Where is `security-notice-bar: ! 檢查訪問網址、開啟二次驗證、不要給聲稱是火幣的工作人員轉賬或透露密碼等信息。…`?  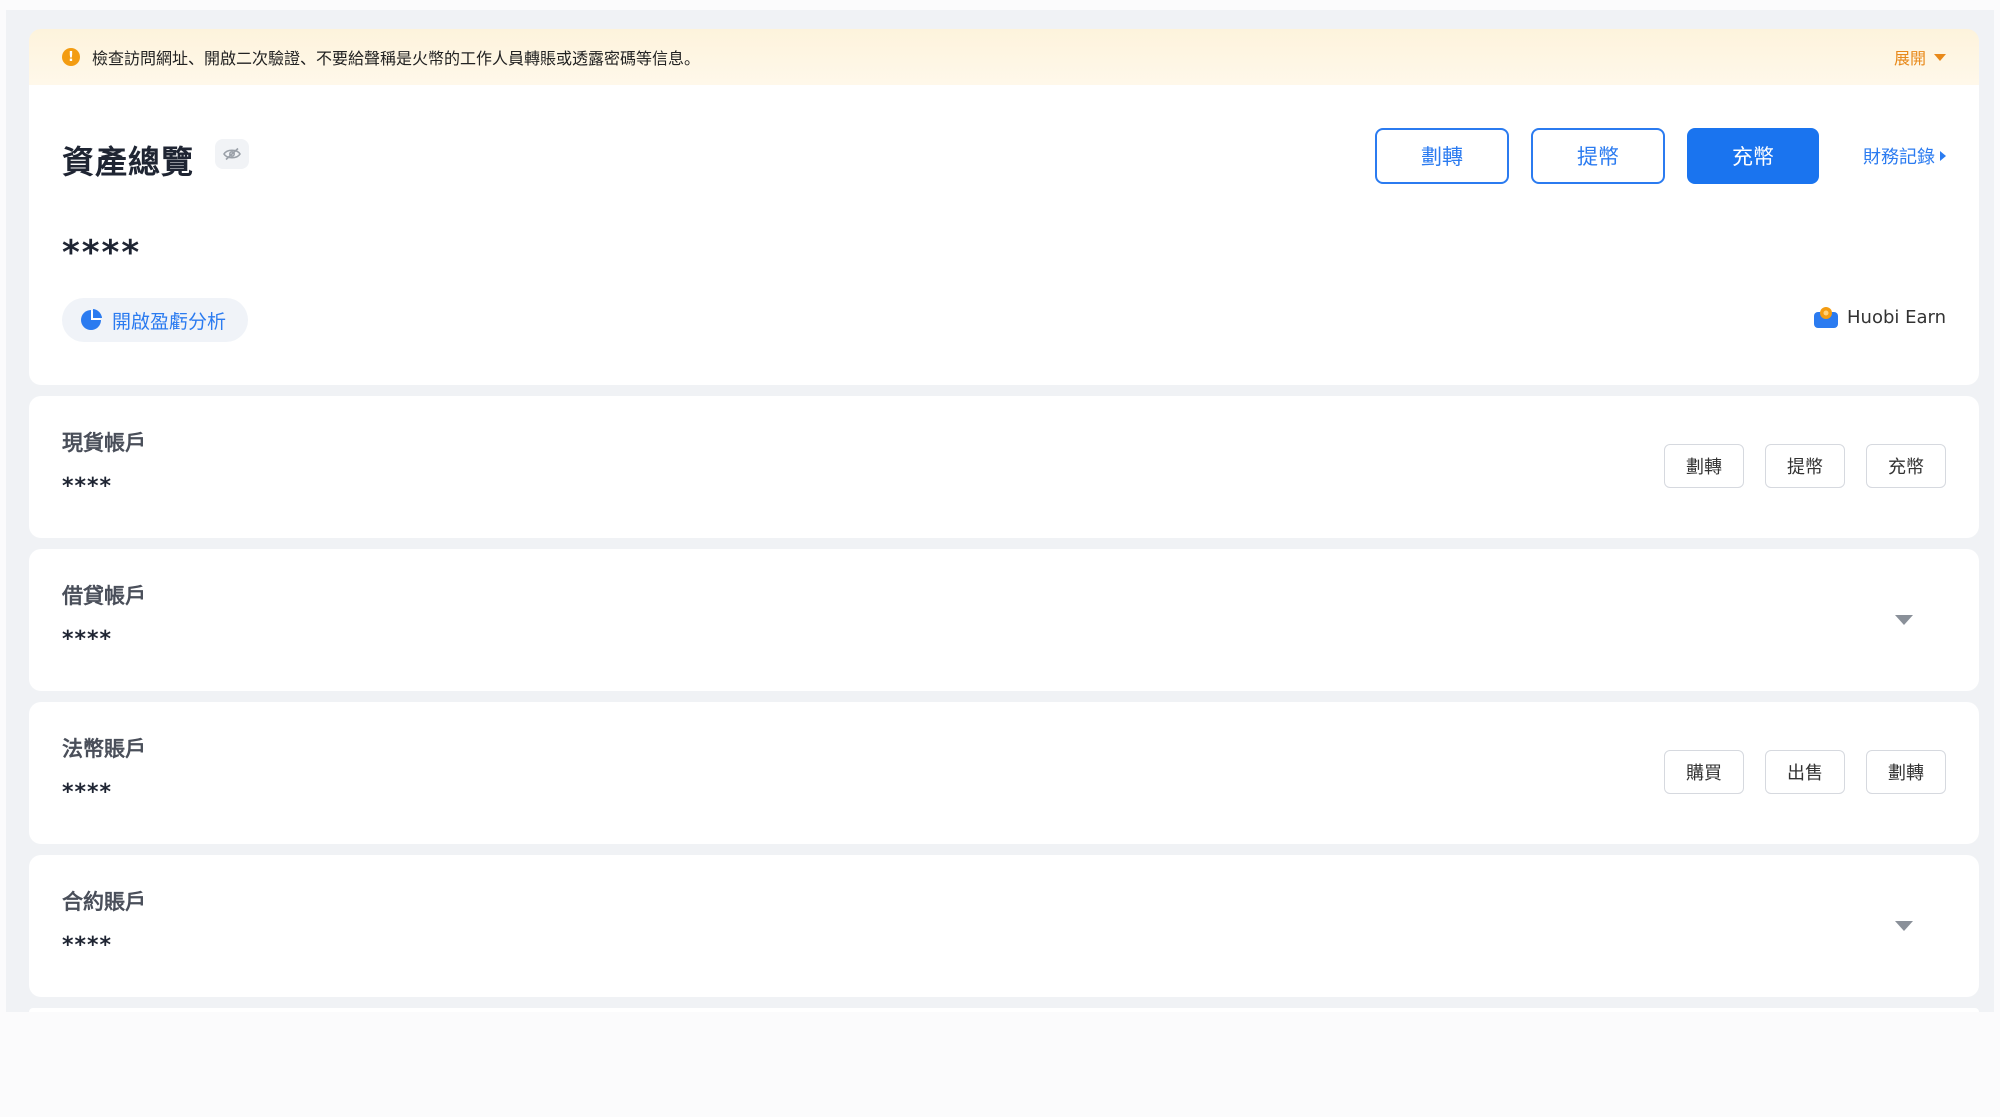
security-notice-bar: ! 檢查訪問網址、開啟二次驗證、不要給聲稱是火幣的工作人員轉賬或透露密碼等信息。… is located at coordinates (1004, 57).